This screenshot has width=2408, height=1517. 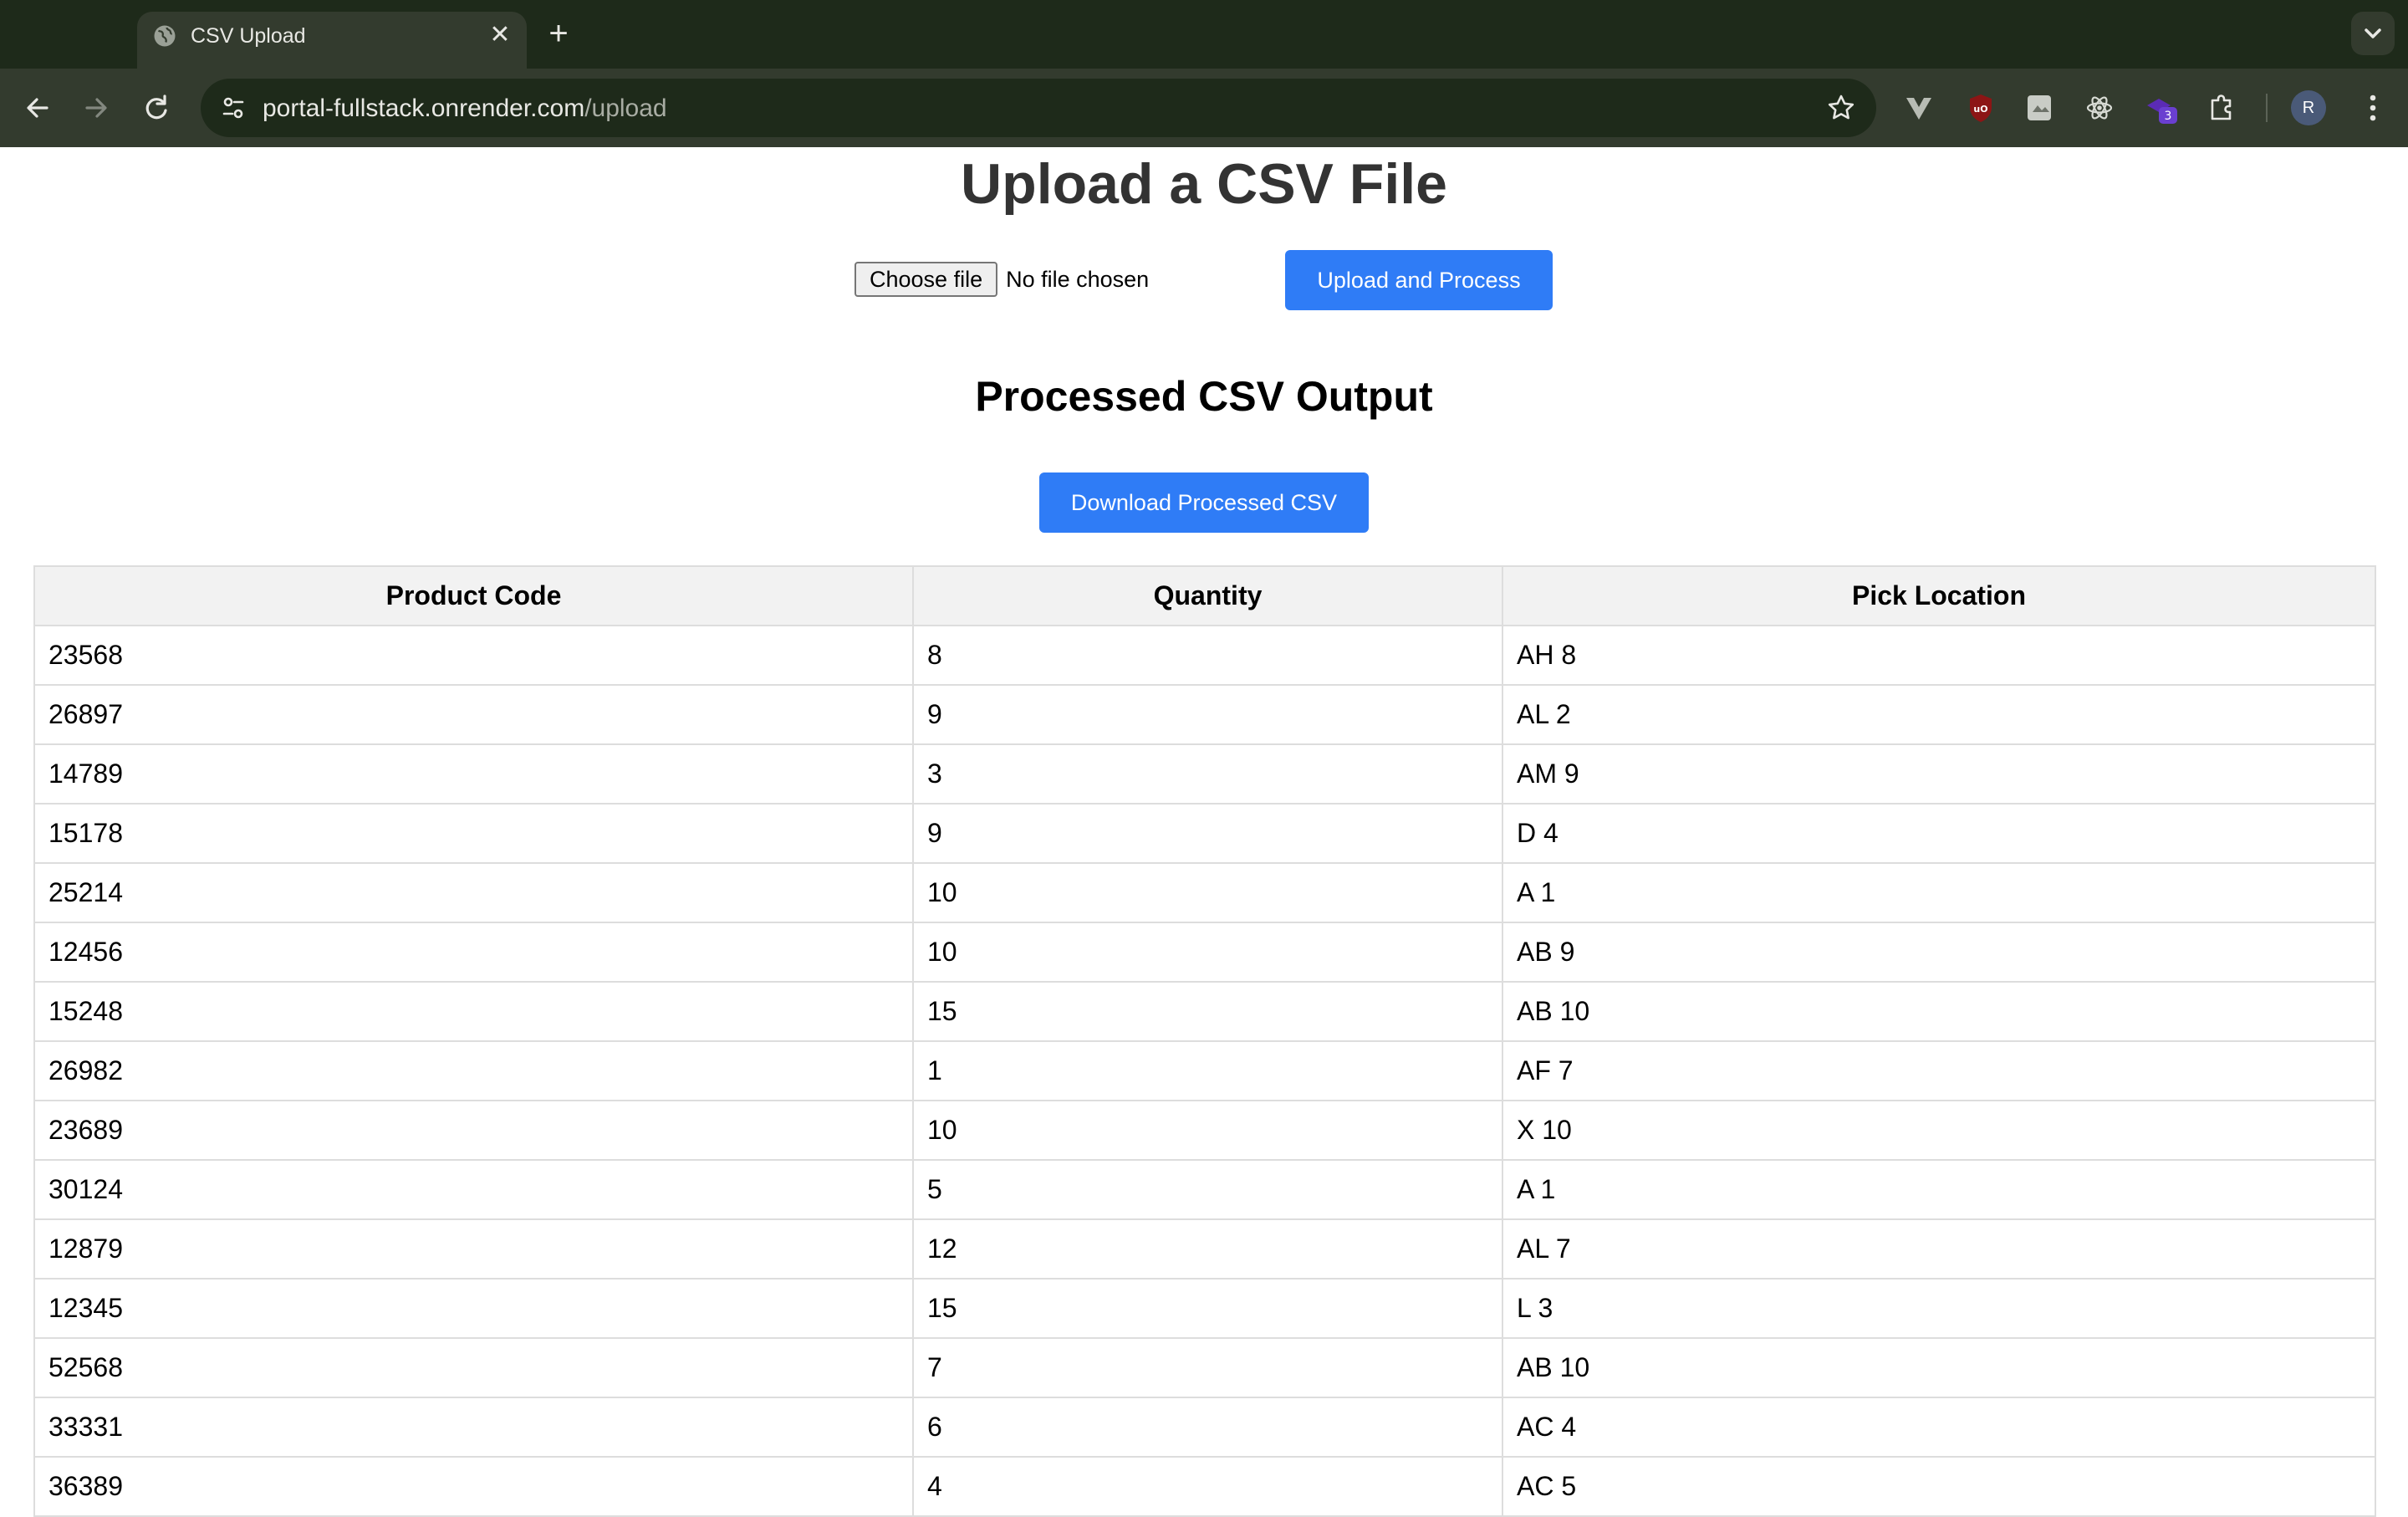 I want to click on forward-arrow-icon, so click(x=96, y=108).